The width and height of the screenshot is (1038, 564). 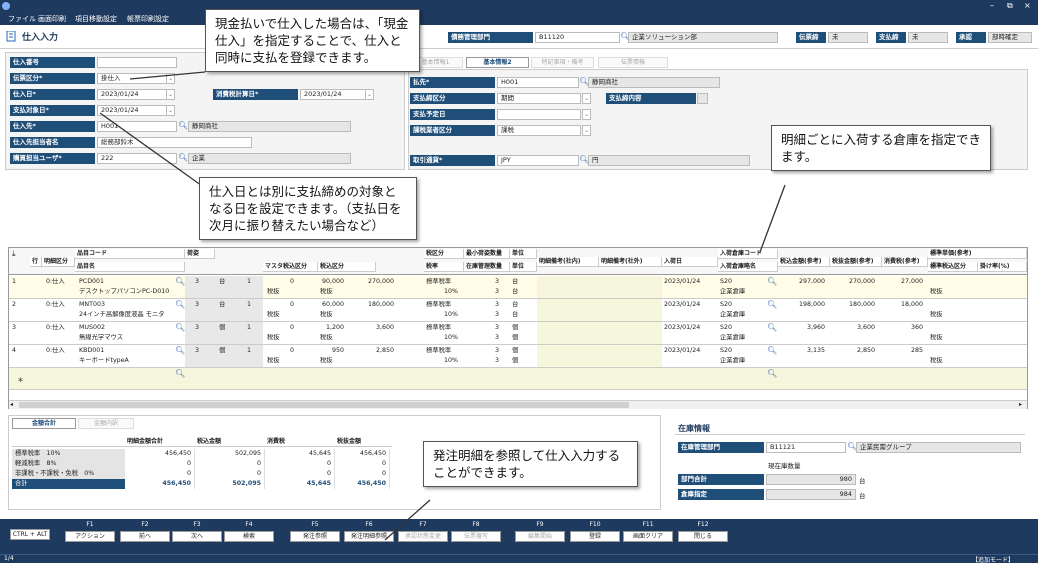 What do you see at coordinates (881, 148) in the screenshot?
I see `callout-warehouse: 明細ごとに入荷する倉庫を指定できます。` at bounding box center [881, 148].